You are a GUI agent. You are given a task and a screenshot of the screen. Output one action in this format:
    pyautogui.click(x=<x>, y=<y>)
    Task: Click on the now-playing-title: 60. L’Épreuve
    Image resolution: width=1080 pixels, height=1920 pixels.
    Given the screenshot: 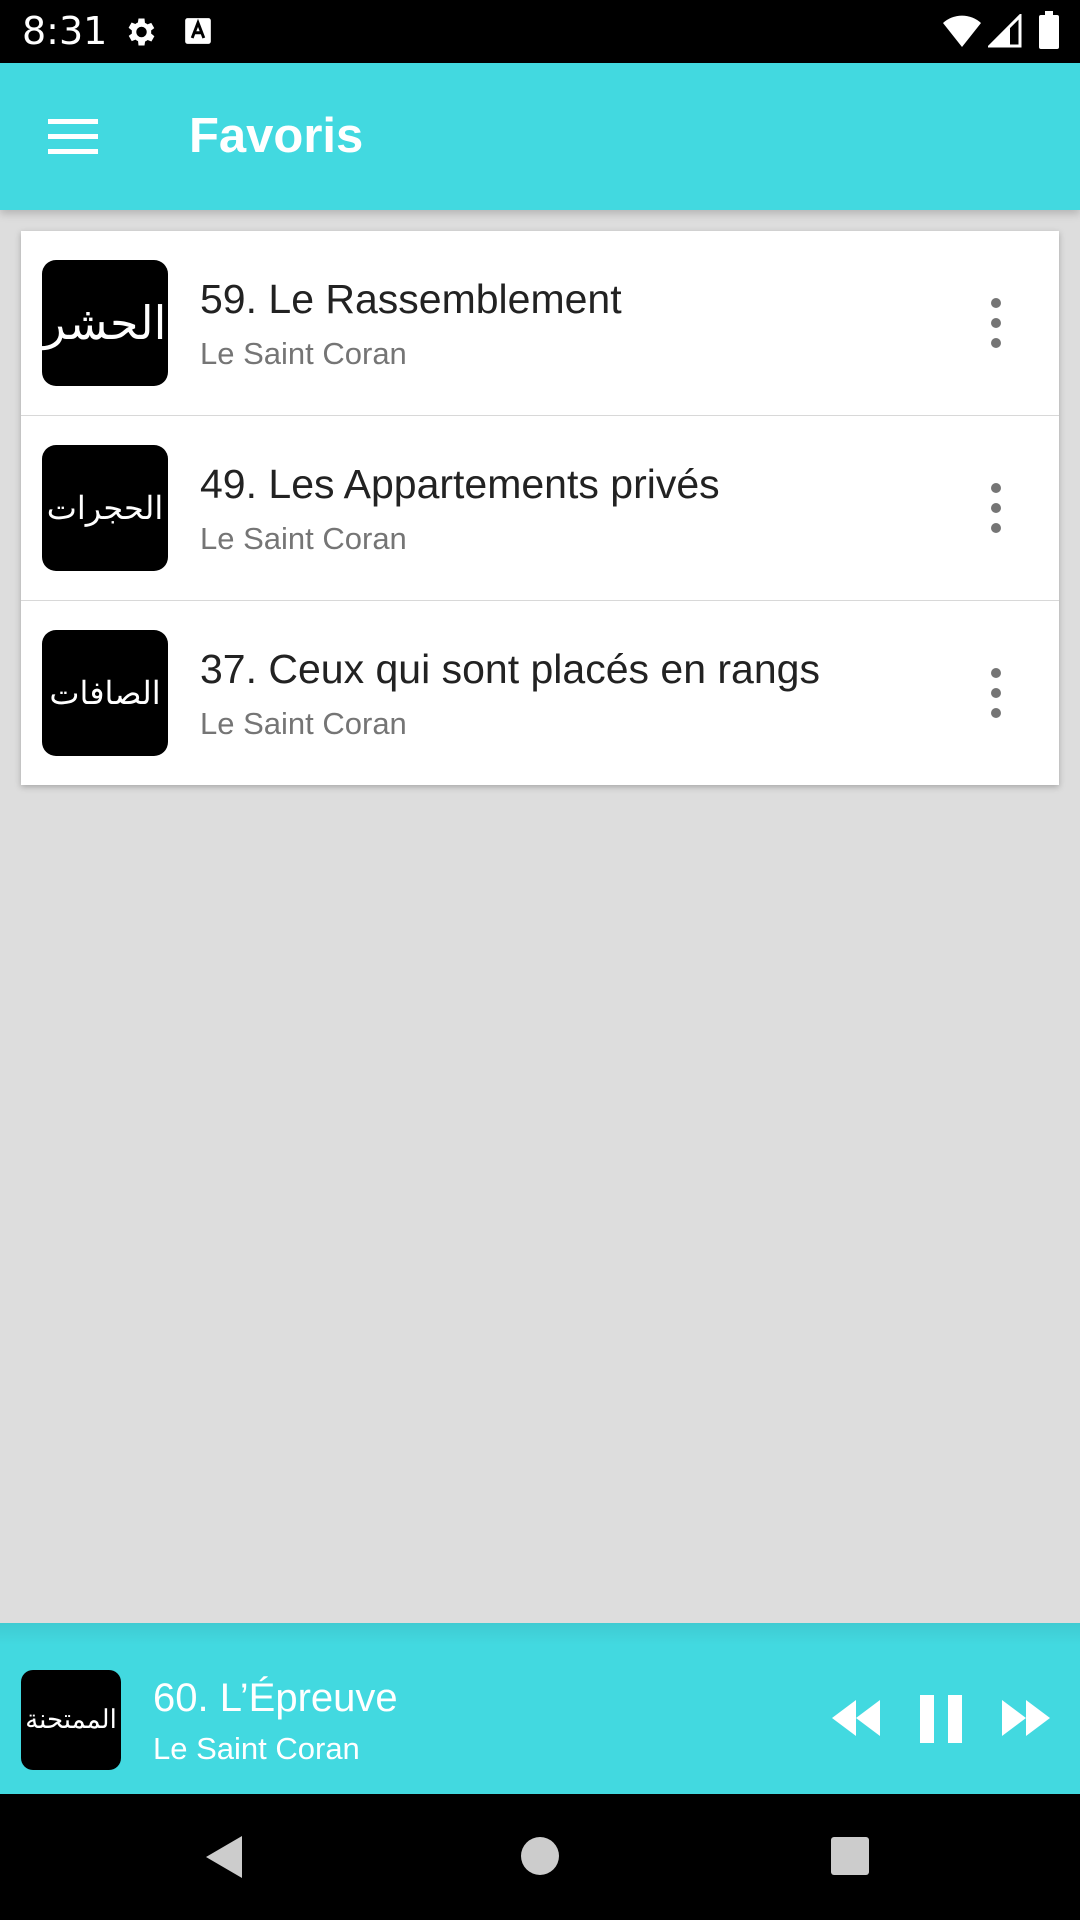 What is the action you would take?
    pyautogui.click(x=275, y=1698)
    